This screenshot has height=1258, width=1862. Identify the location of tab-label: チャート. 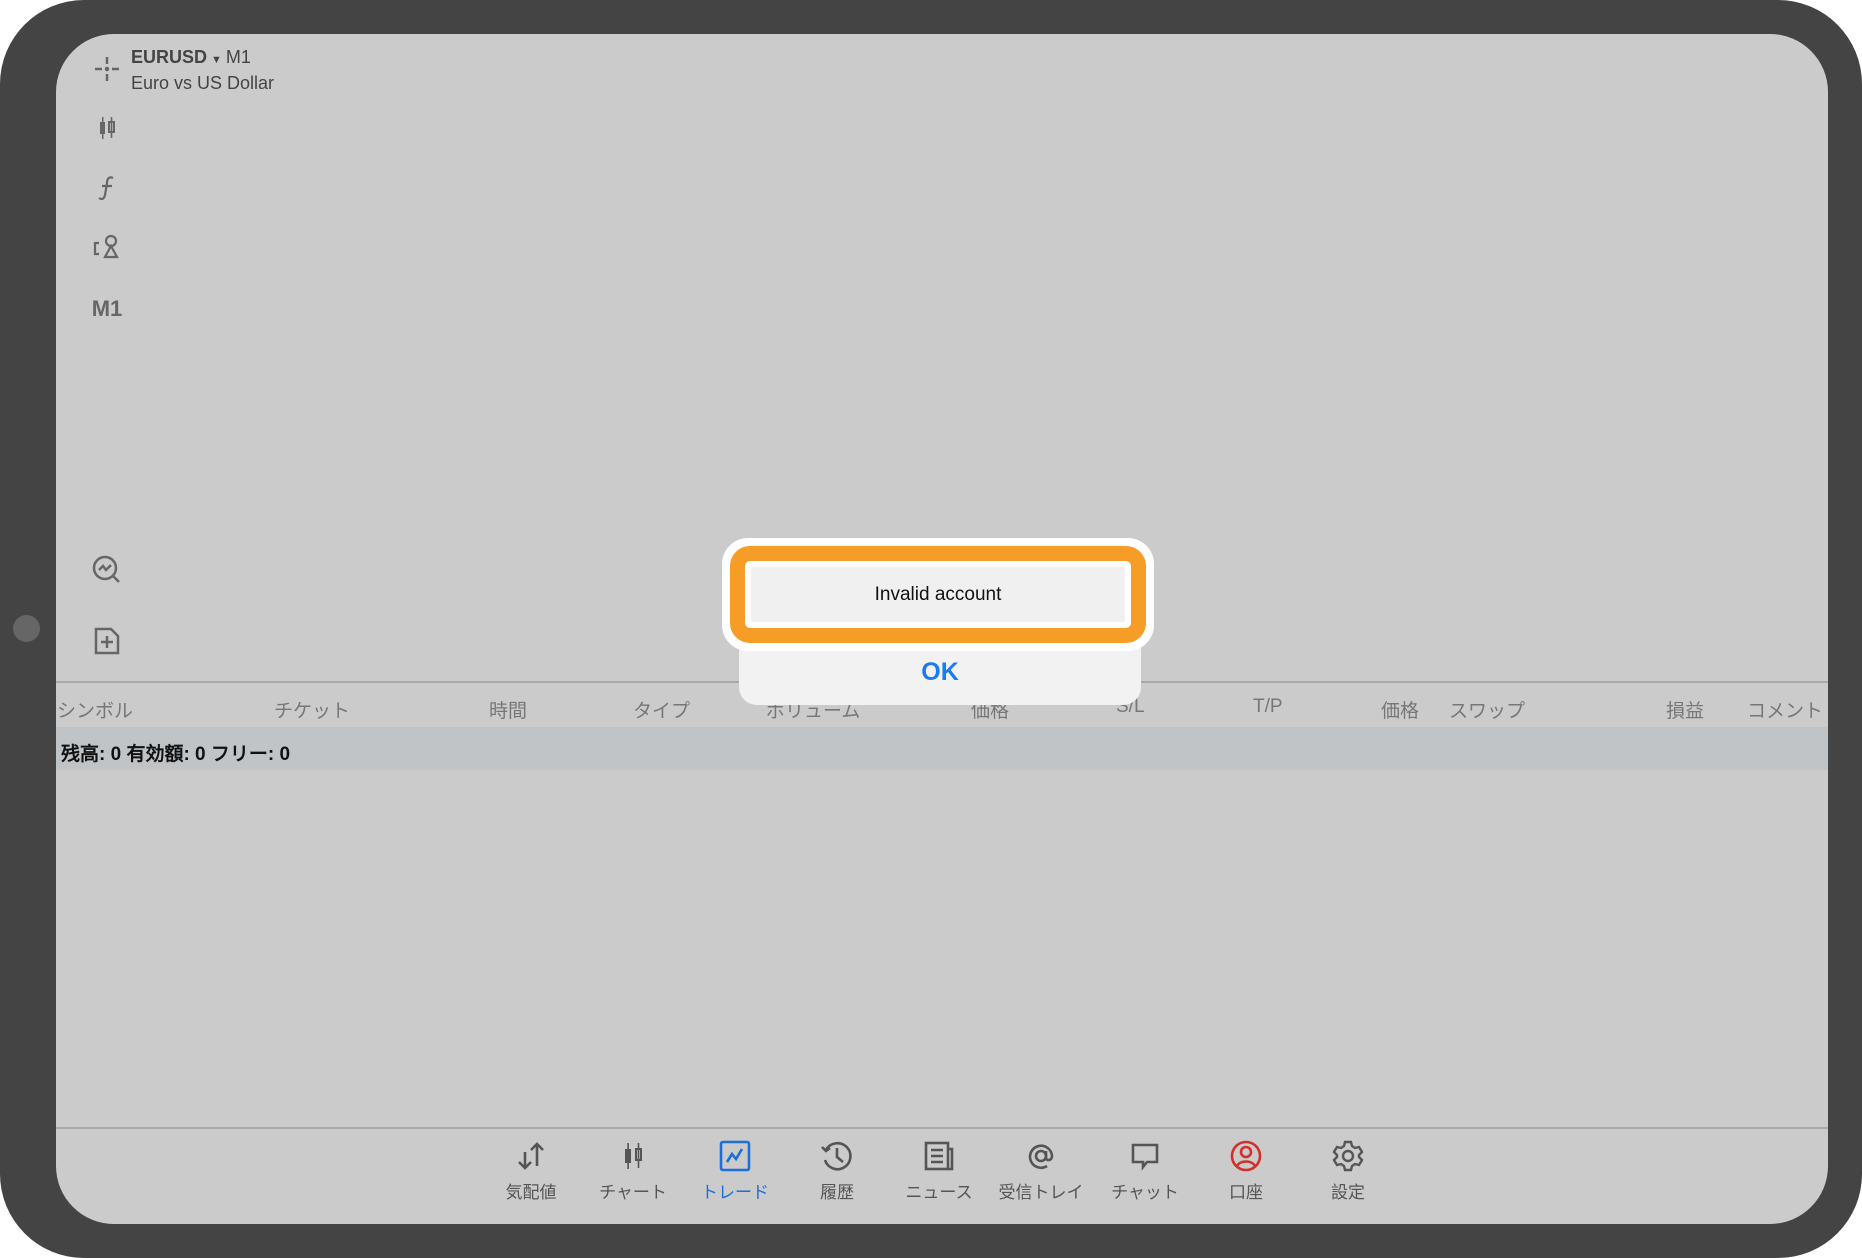
(633, 1192).